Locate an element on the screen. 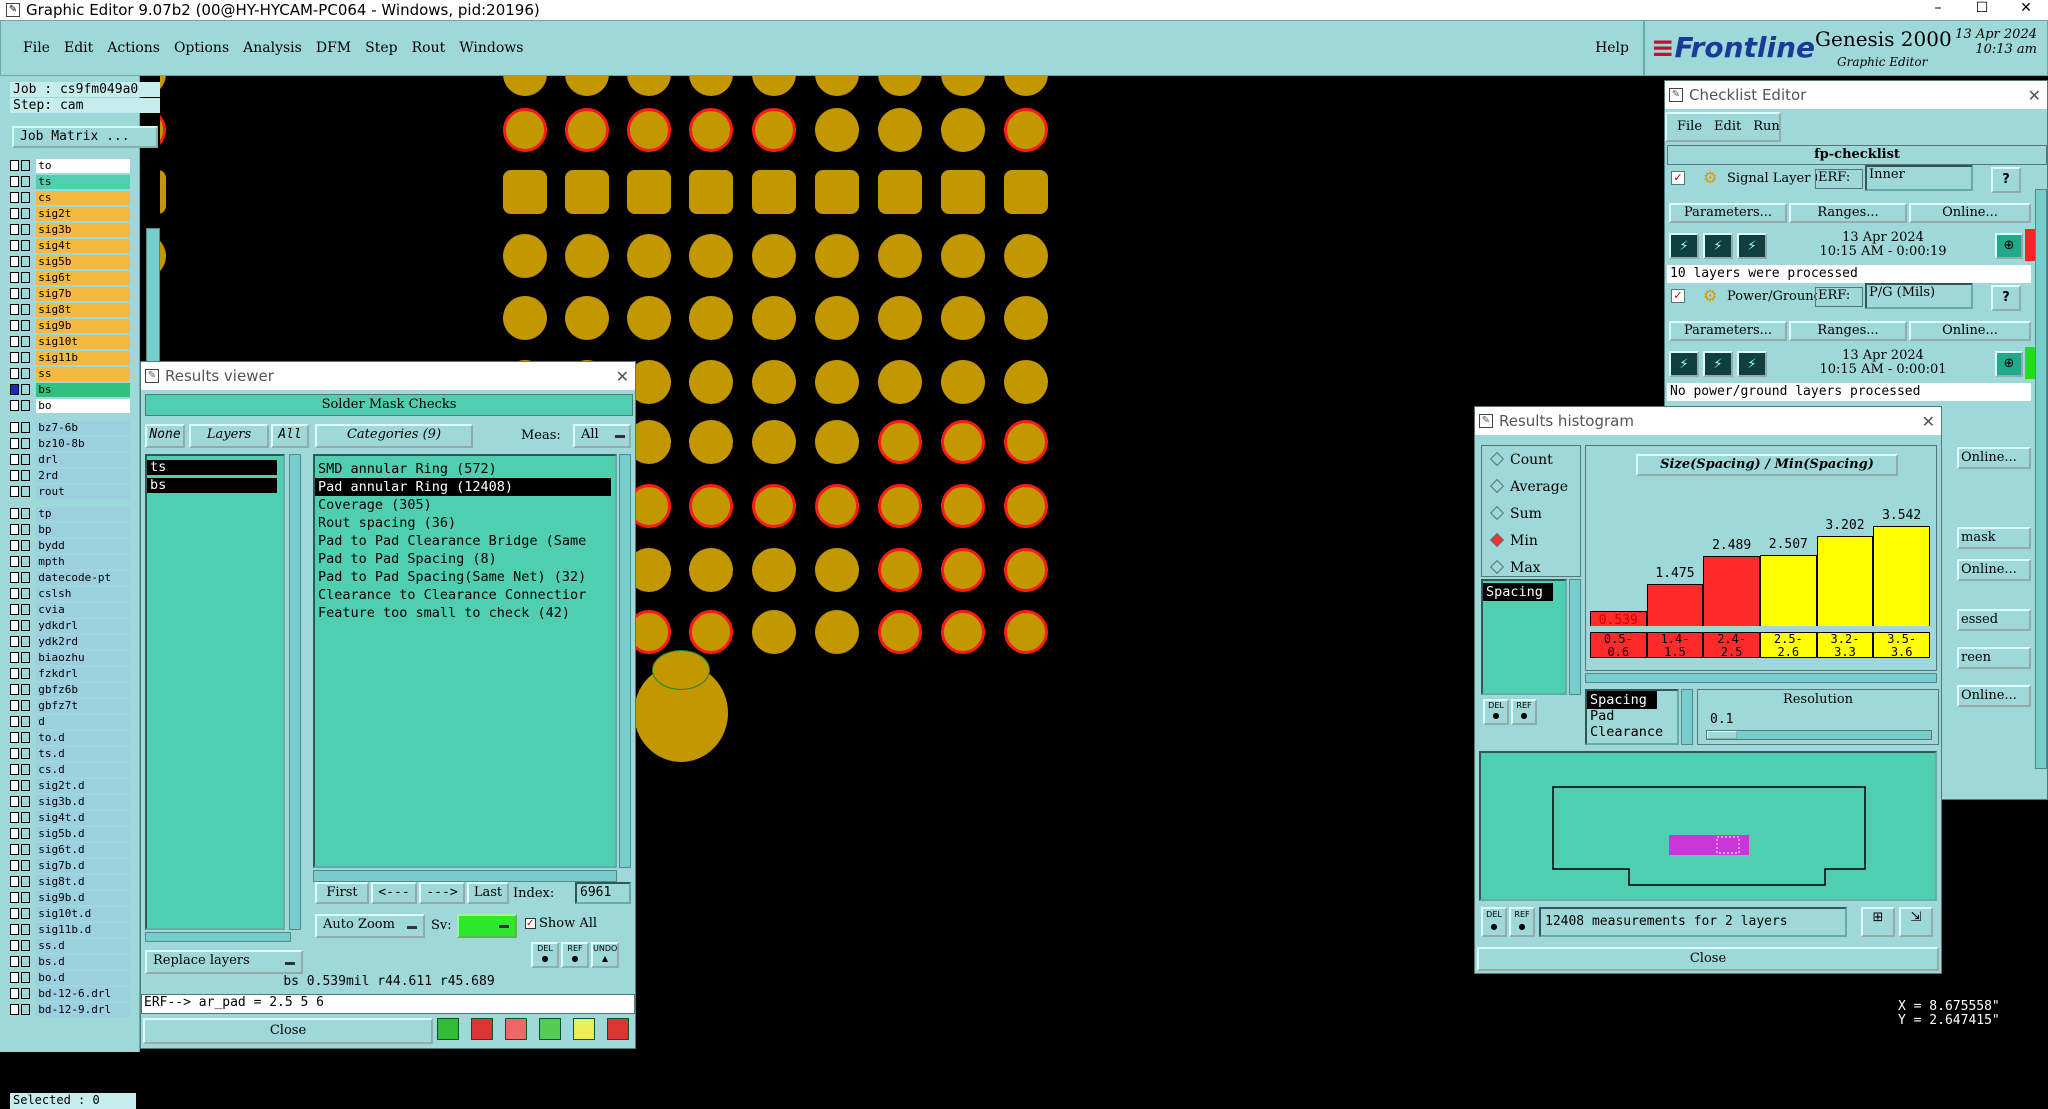  list-item: Spacing is located at coordinates (1518, 592).